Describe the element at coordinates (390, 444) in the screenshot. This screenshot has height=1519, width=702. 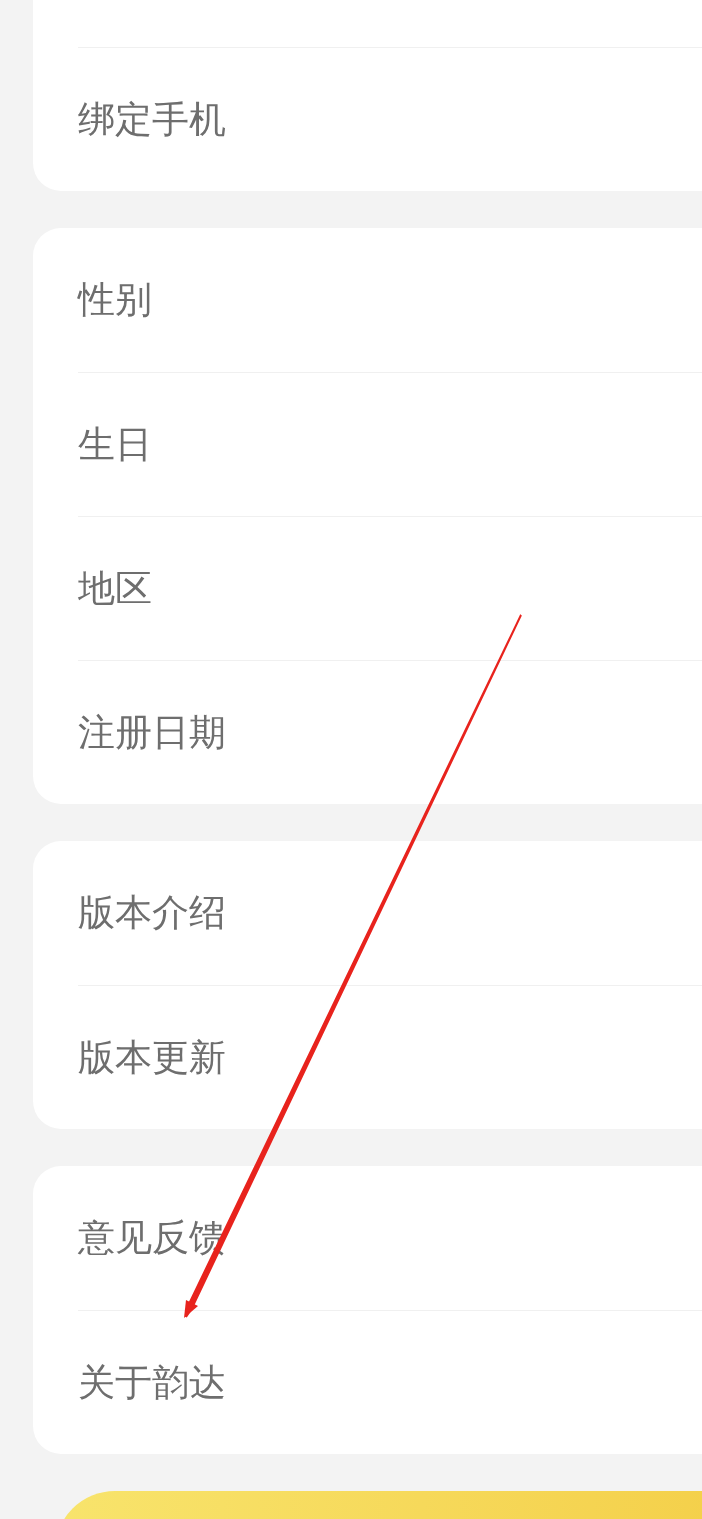
I see `settings-row: 生日` at that location.